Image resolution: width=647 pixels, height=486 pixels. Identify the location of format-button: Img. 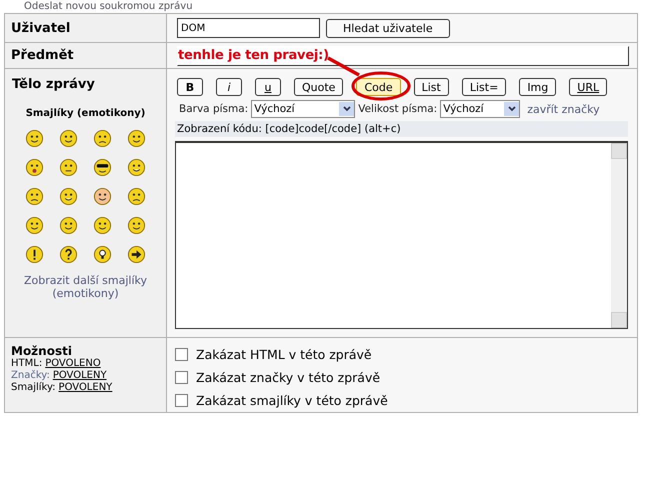
(537, 87).